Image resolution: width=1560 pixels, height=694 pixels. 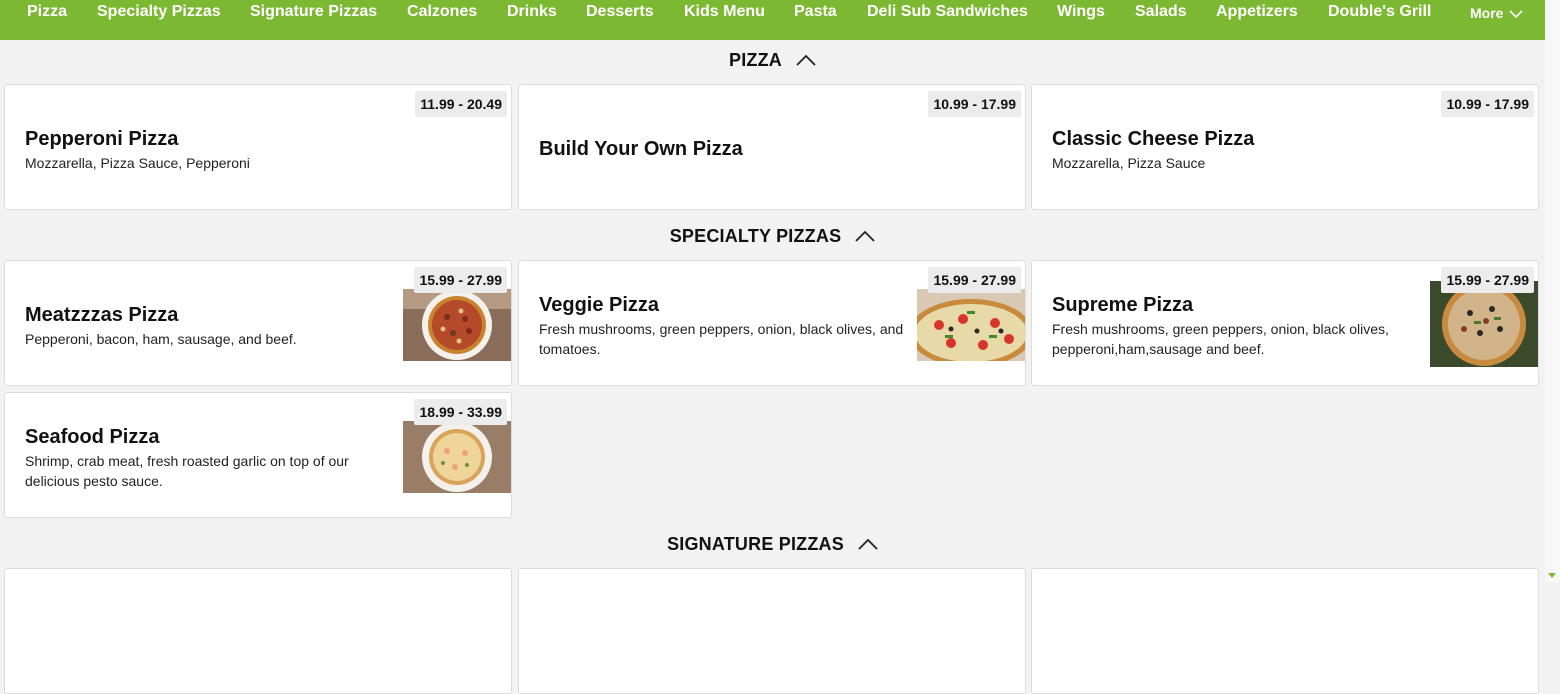 What do you see at coordinates (457, 325) in the screenshot?
I see `meat-pizza-photo` at bounding box center [457, 325].